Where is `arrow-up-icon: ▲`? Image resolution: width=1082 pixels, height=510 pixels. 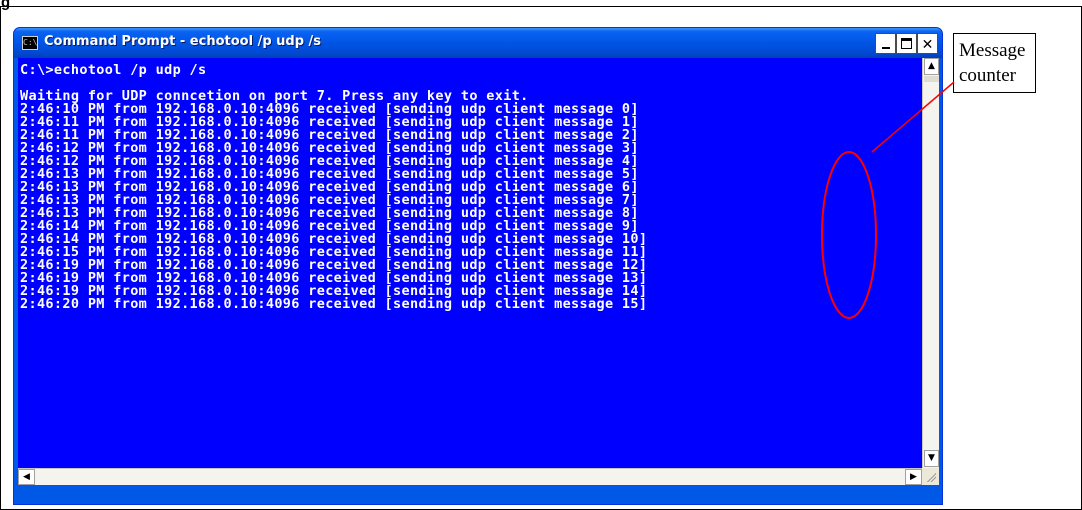 arrow-up-icon: ▲ is located at coordinates (931, 66).